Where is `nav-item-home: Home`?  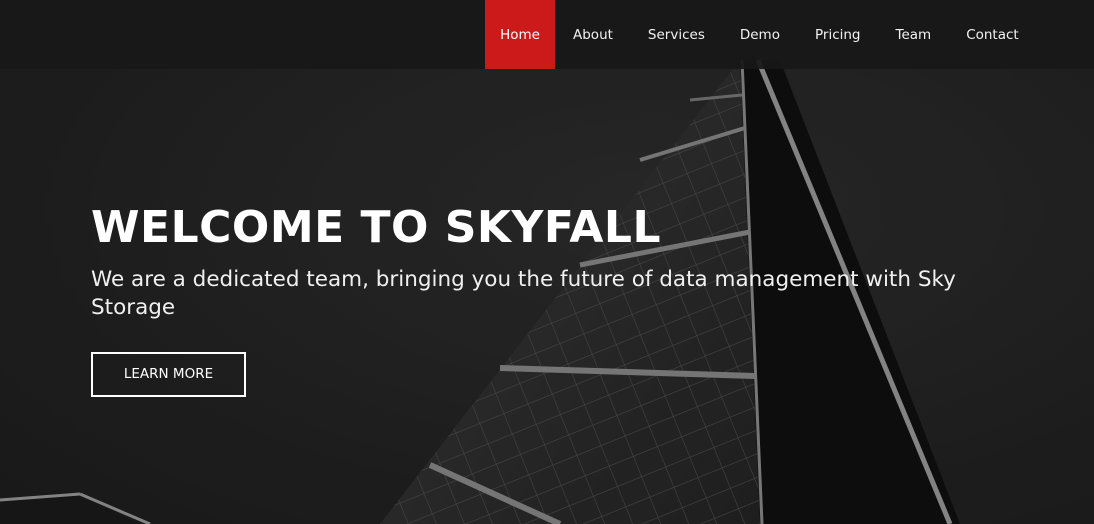
nav-item-home: Home is located at coordinates (520, 34).